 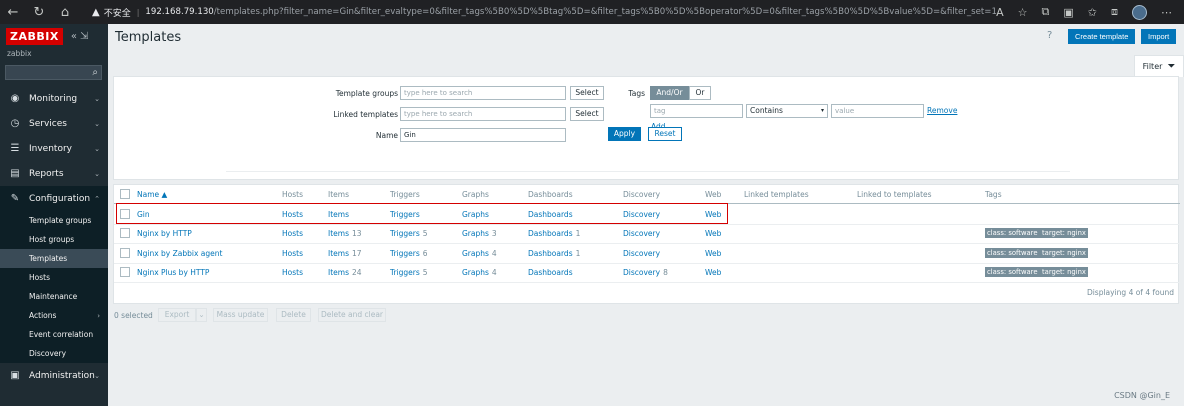 What do you see at coordinates (587, 93) in the screenshot?
I see `template-groups-select-button: Select` at bounding box center [587, 93].